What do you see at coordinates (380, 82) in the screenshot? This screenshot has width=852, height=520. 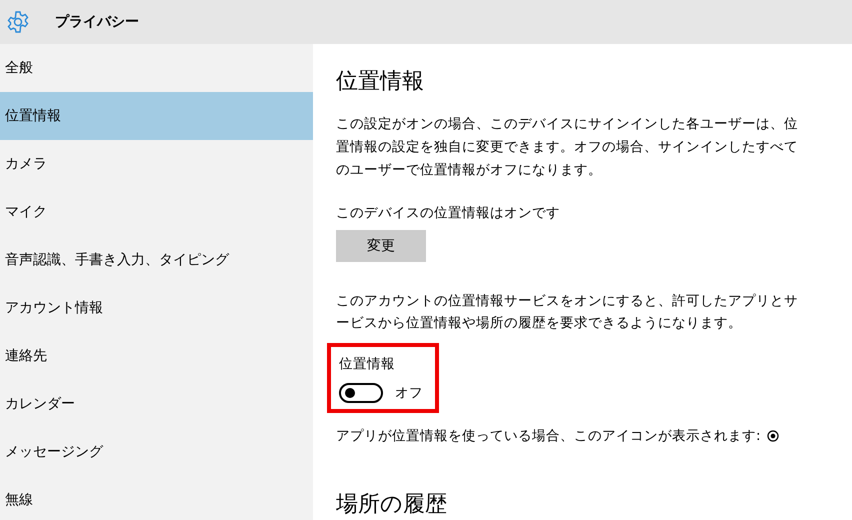 I see `section-title: 位置情報` at bounding box center [380, 82].